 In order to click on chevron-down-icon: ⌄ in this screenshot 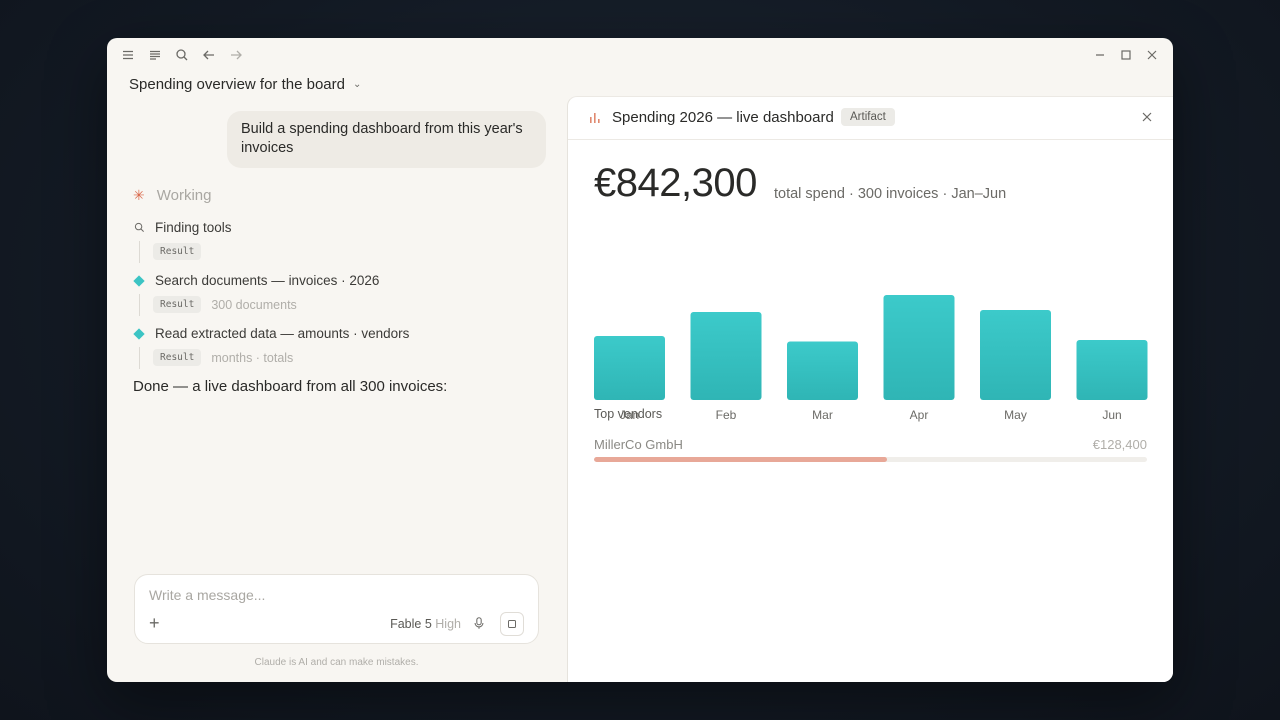, I will do `click(357, 84)`.